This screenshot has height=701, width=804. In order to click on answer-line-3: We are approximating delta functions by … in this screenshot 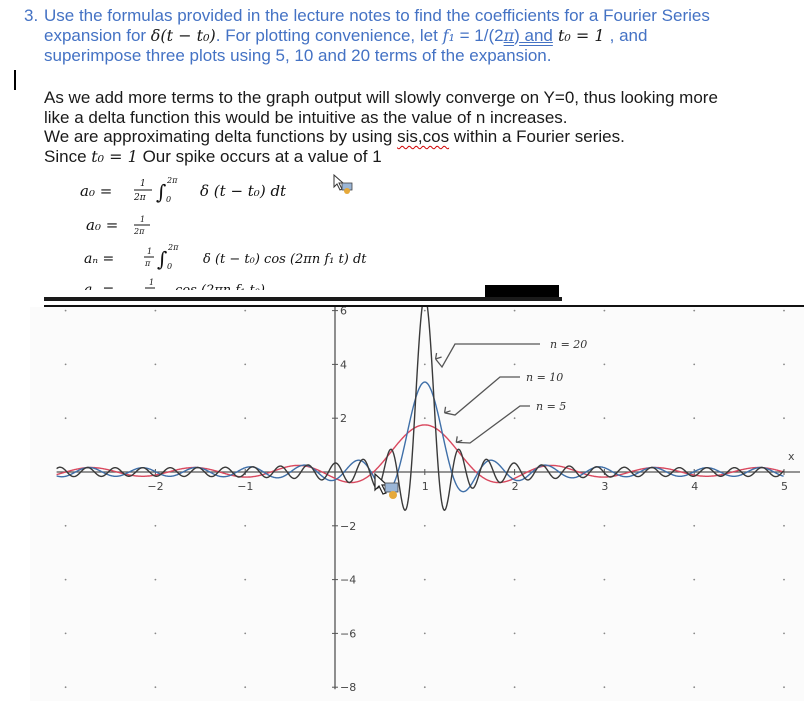, I will do `click(419, 137)`.